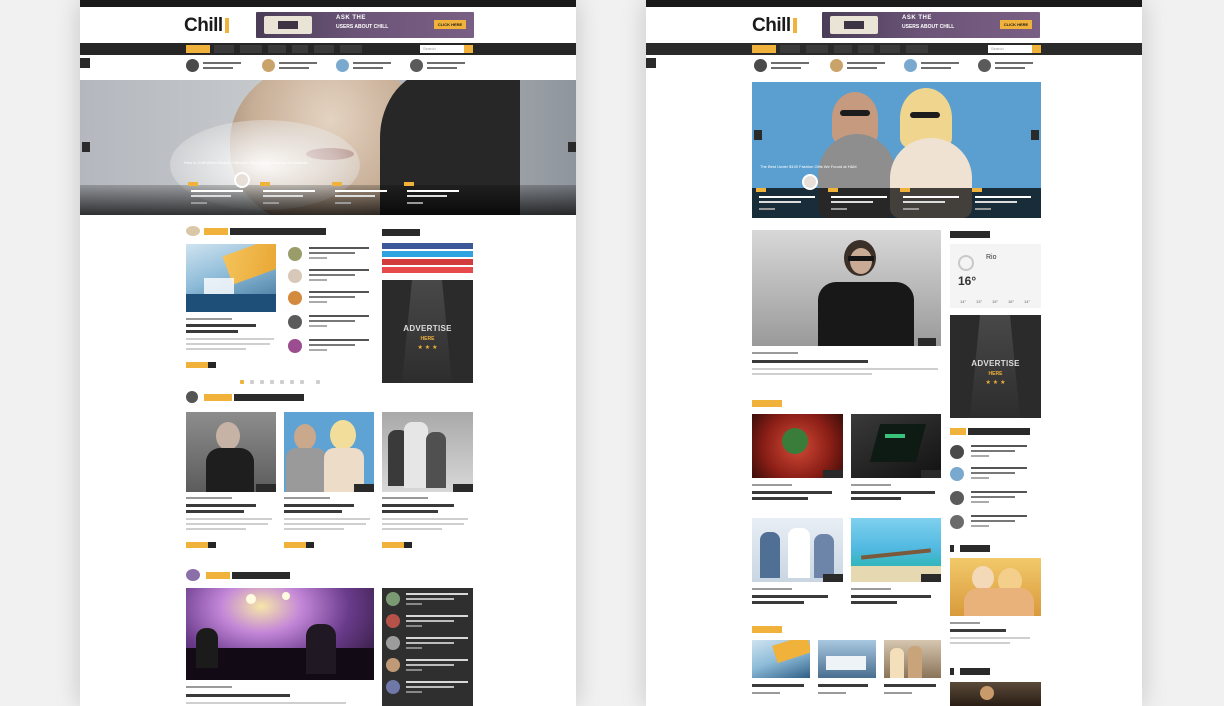  What do you see at coordinates (365, 25) in the screenshot?
I see `header-ad-banner: ASK THE USERS ABOUT CHILL CLICK HERE` at bounding box center [365, 25].